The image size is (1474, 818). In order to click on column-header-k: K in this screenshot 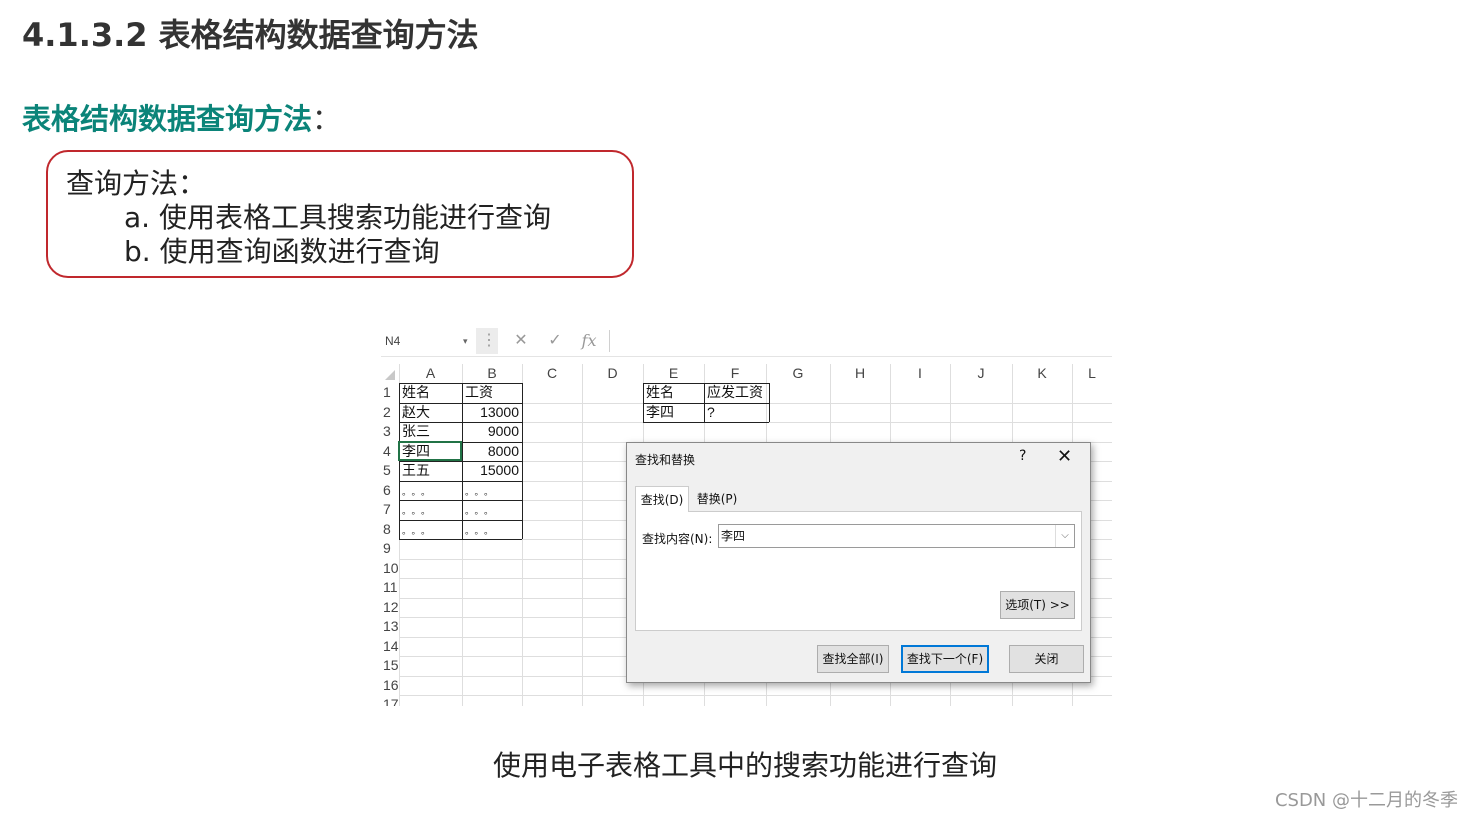, I will do `click(1042, 373)`.